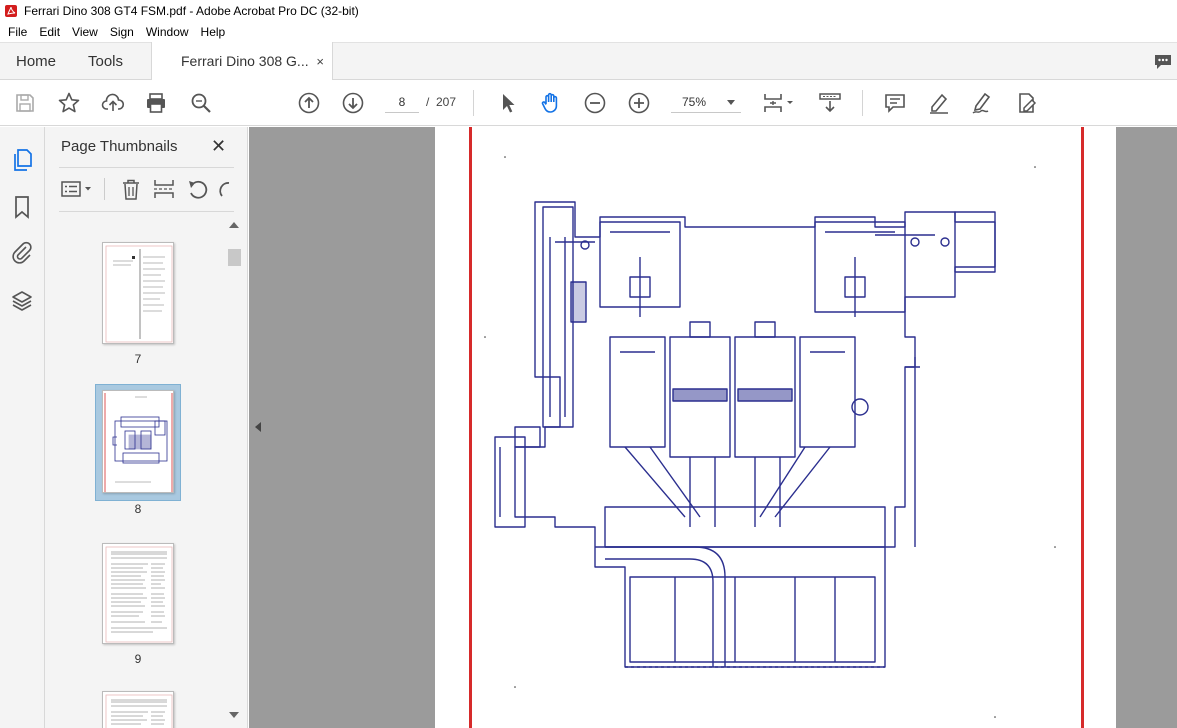 The width and height of the screenshot is (1177, 728). I want to click on page-fit-icon, so click(779, 103).